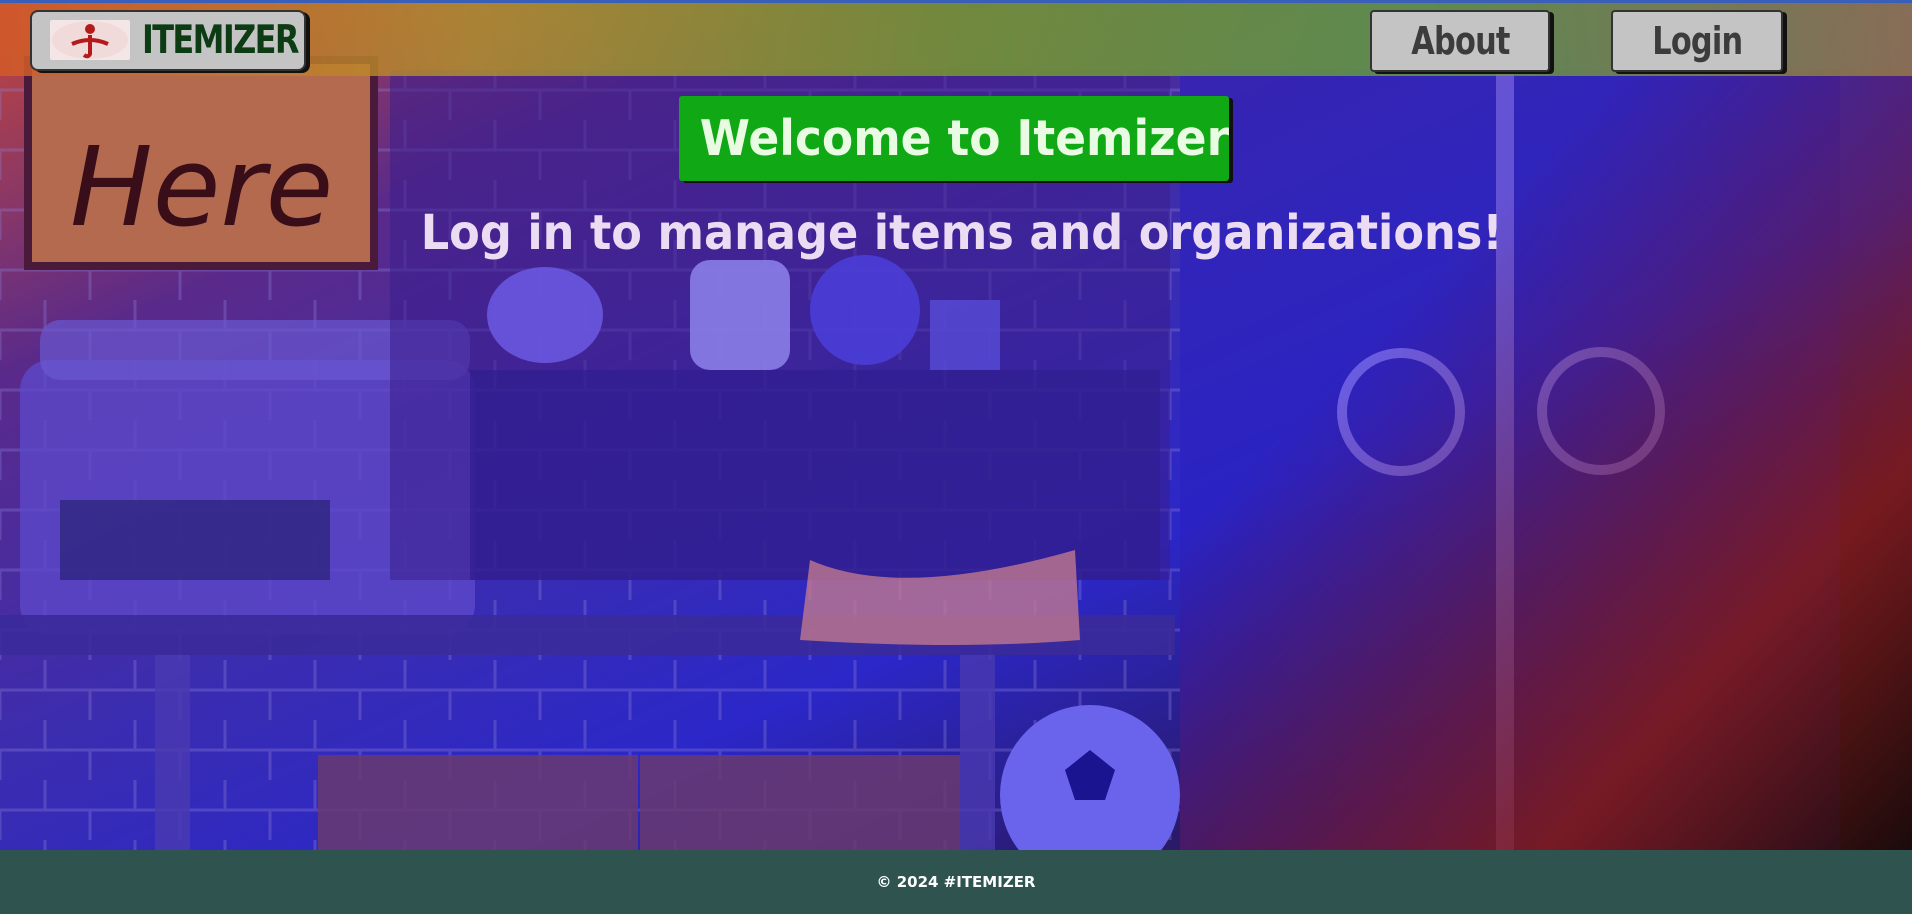 The width and height of the screenshot is (1912, 914). I want to click on login-button-label: Login, so click(1697, 41).